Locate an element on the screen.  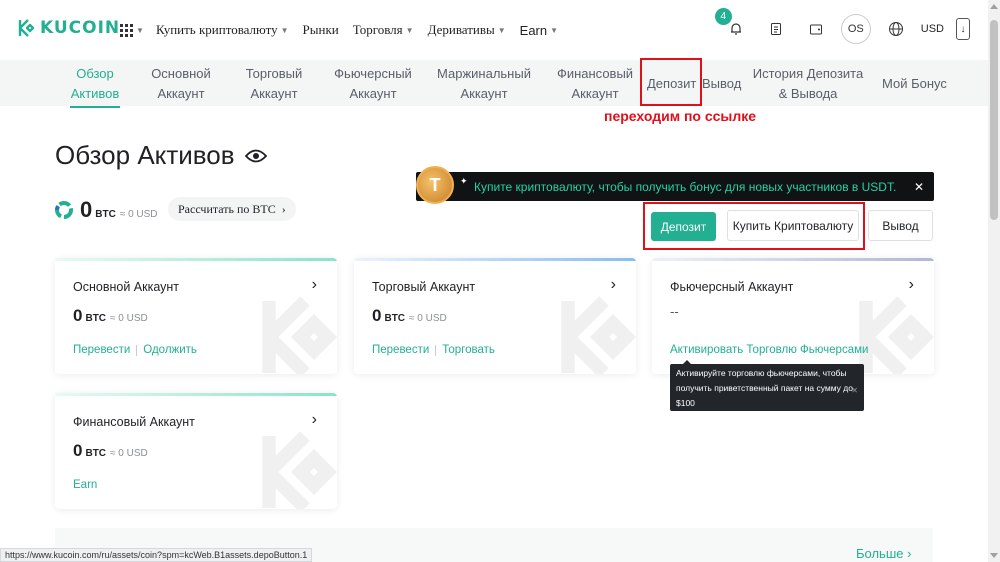
logo-text: KUCOIN is located at coordinates (80, 28).